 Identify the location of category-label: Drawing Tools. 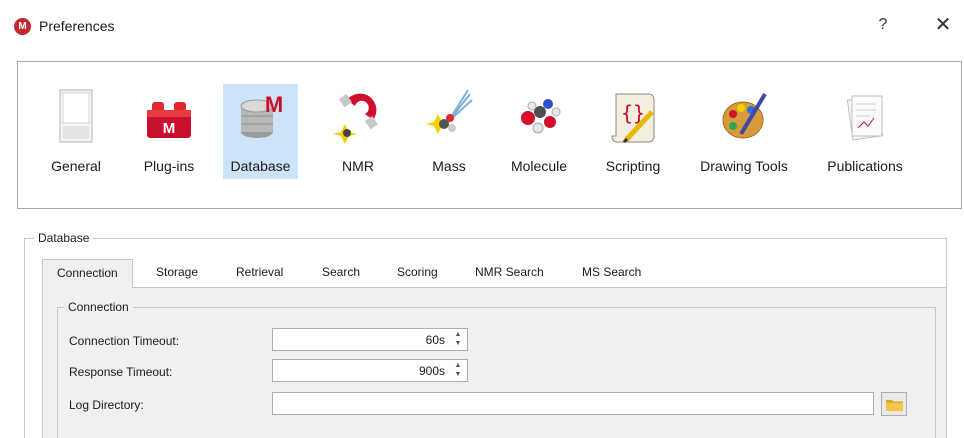
(744, 166).